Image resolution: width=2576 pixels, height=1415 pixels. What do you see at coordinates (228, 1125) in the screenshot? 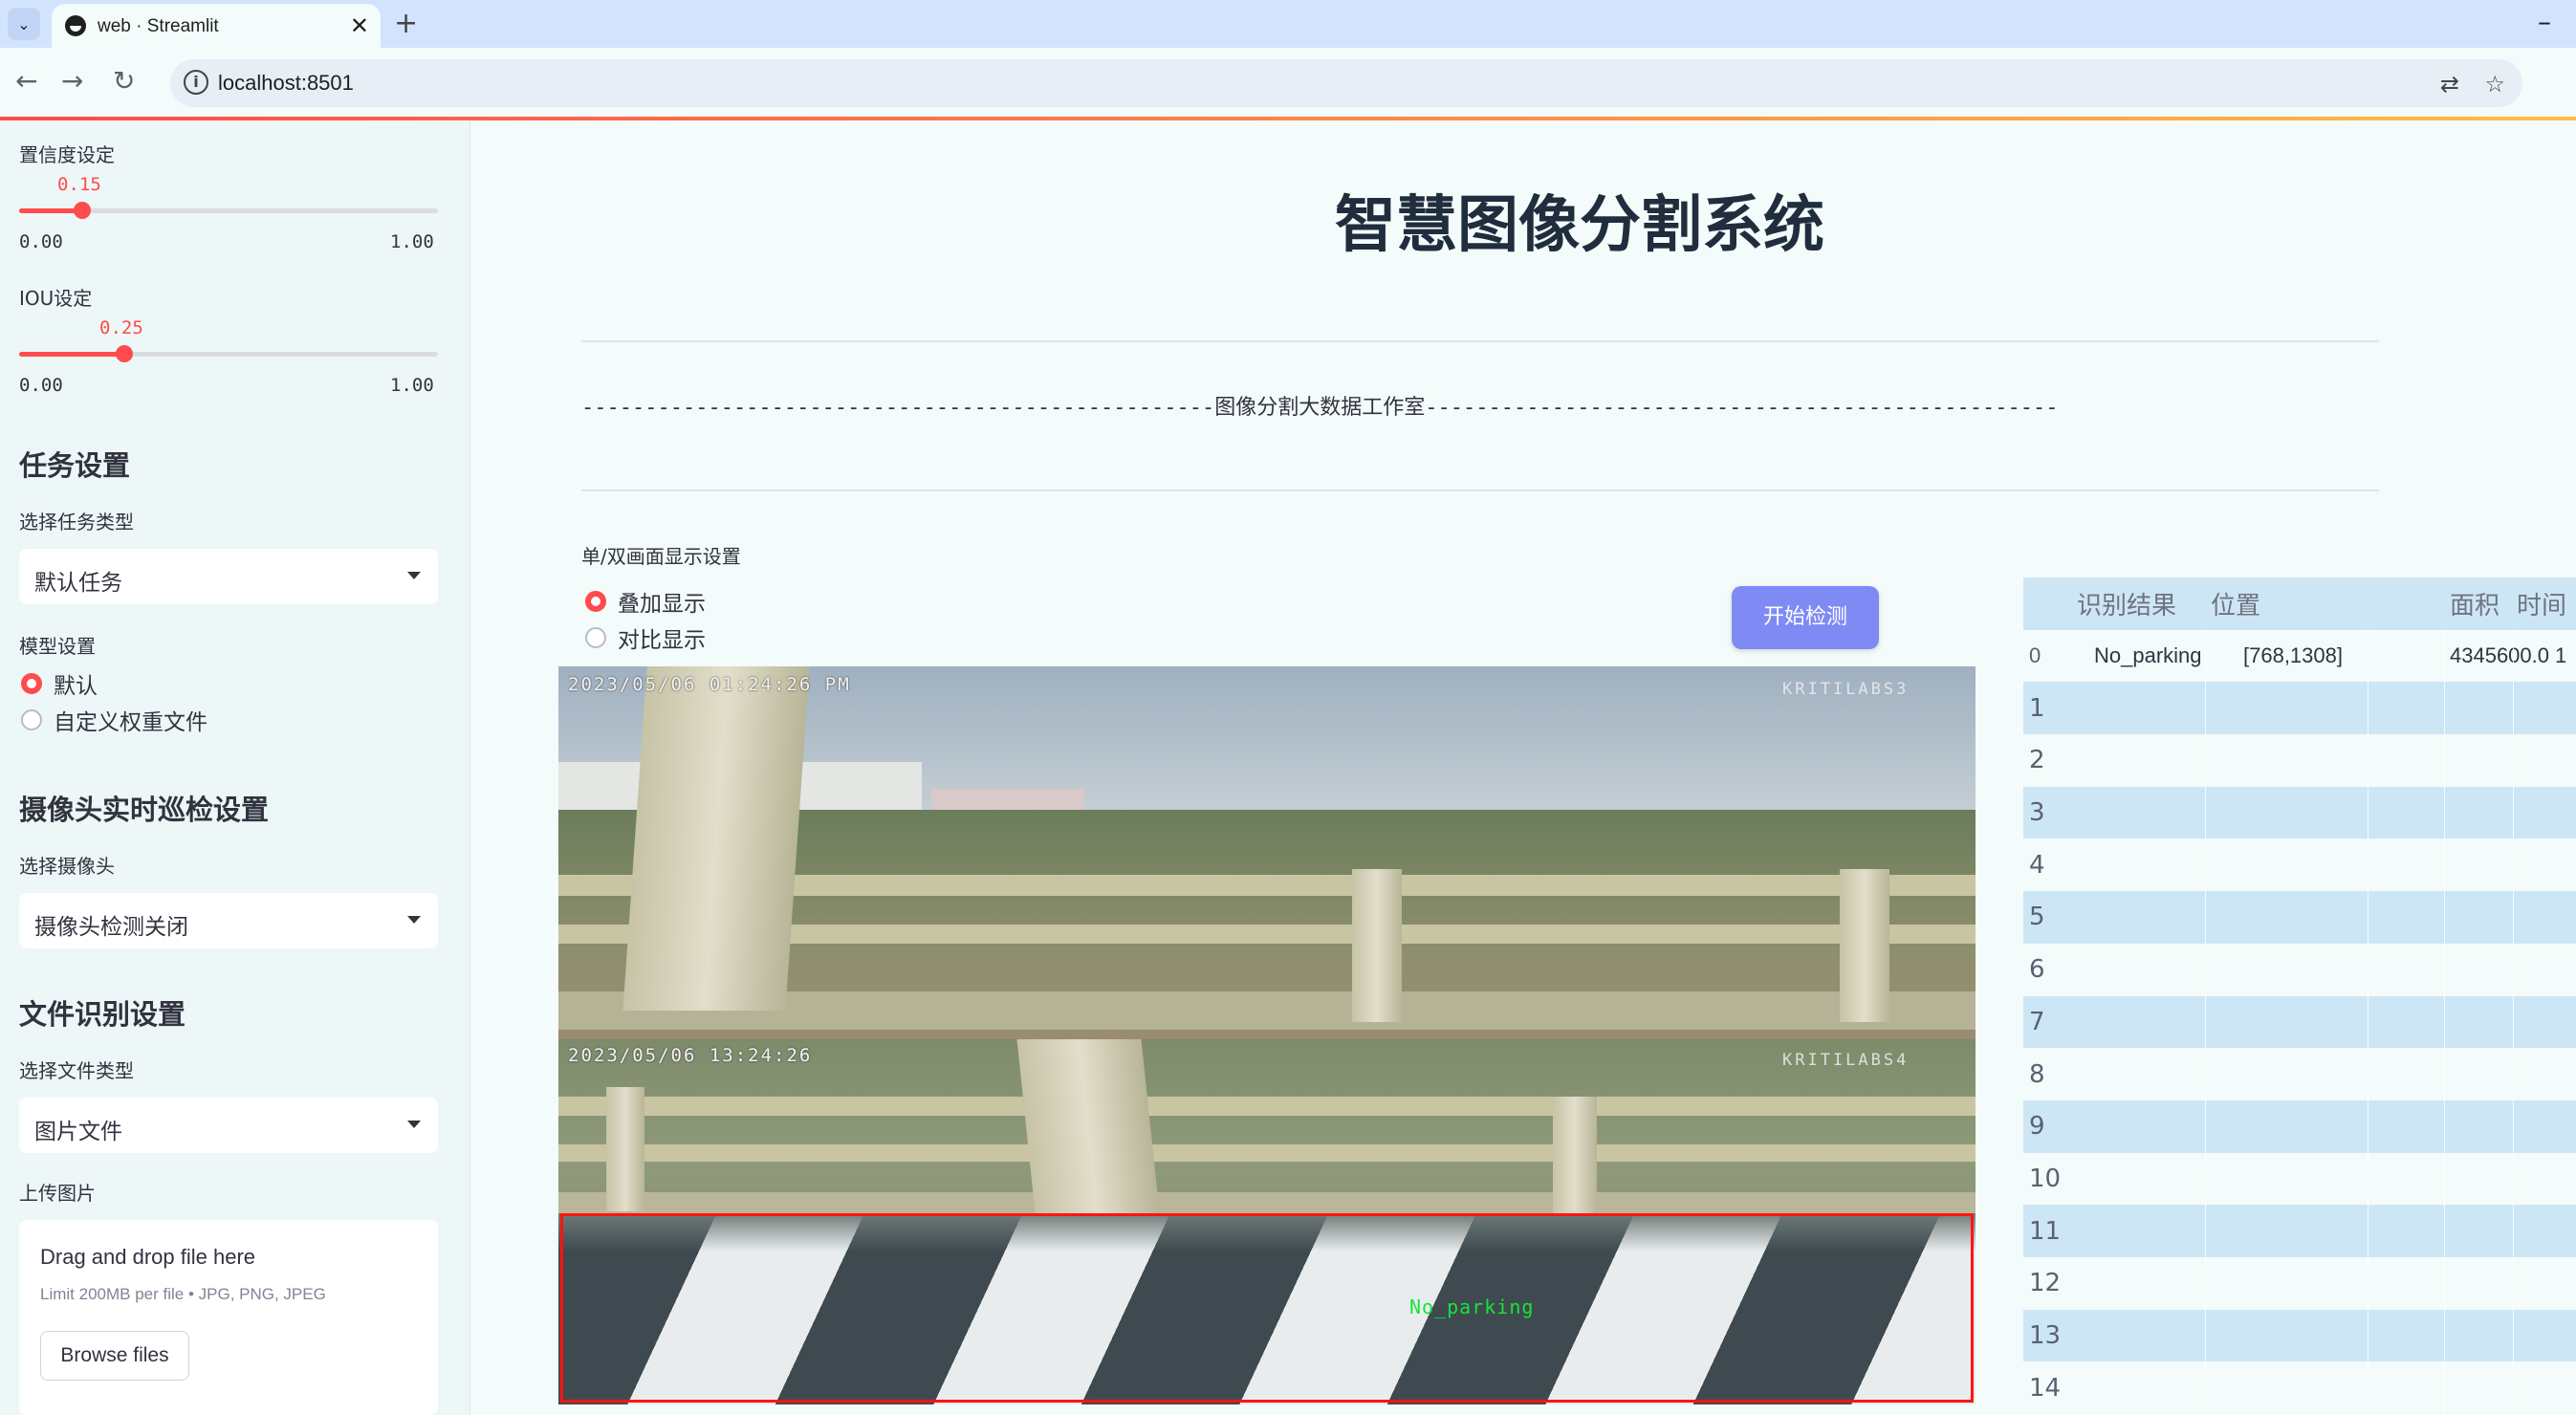
I see `file-type-select: 图片文件` at bounding box center [228, 1125].